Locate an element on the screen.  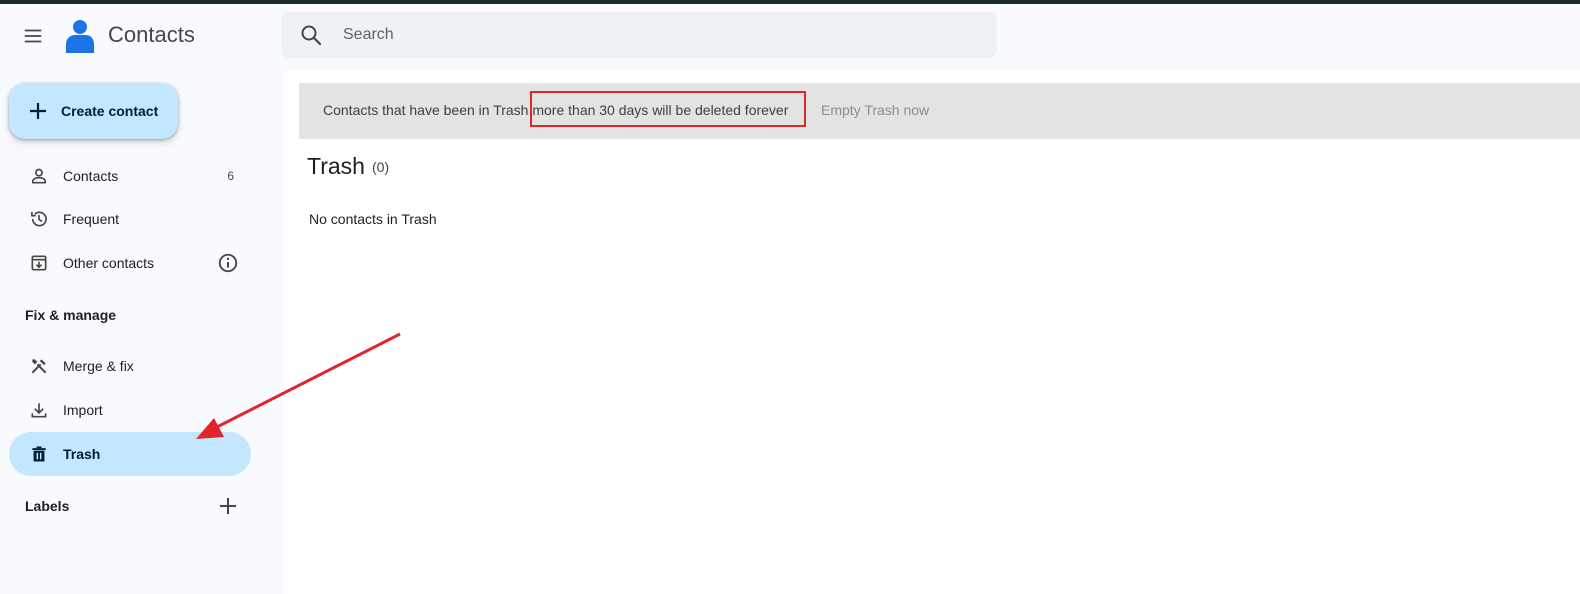
labels-heading: Labels is located at coordinates (47, 506).